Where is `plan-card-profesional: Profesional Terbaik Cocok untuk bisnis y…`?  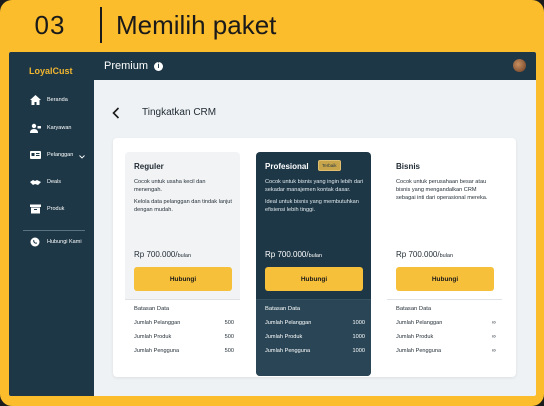 plan-card-profesional: Profesional Terbaik Cocok untuk bisnis y… is located at coordinates (313, 264).